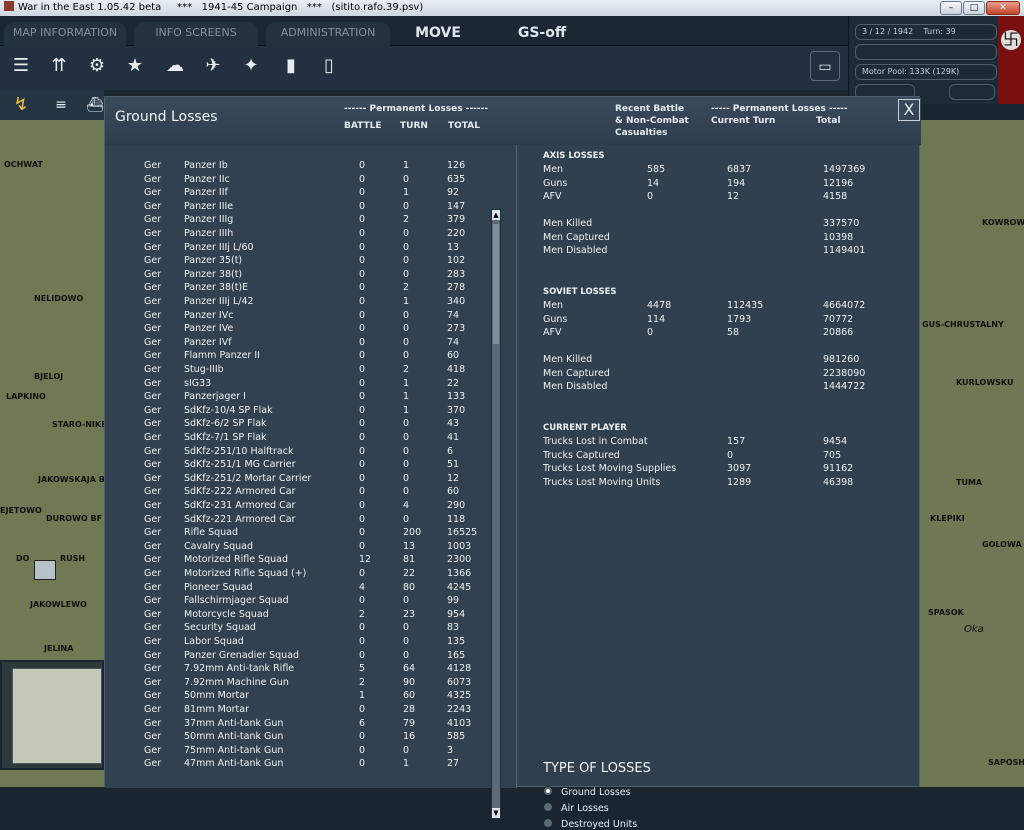 This screenshot has height=830, width=1024. I want to click on map-label: JAKOWLEWO, so click(58, 604).